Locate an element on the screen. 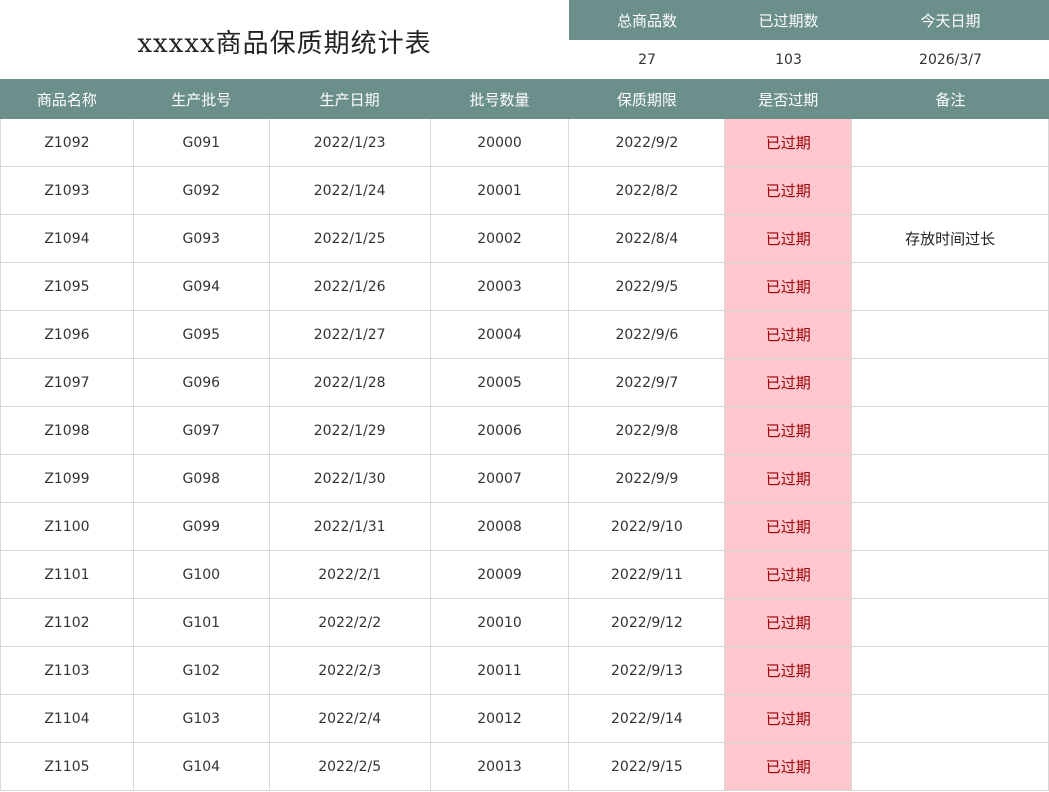 This screenshot has height=792, width=1049. production-date-cell: 2022/1/29 is located at coordinates (350, 430).